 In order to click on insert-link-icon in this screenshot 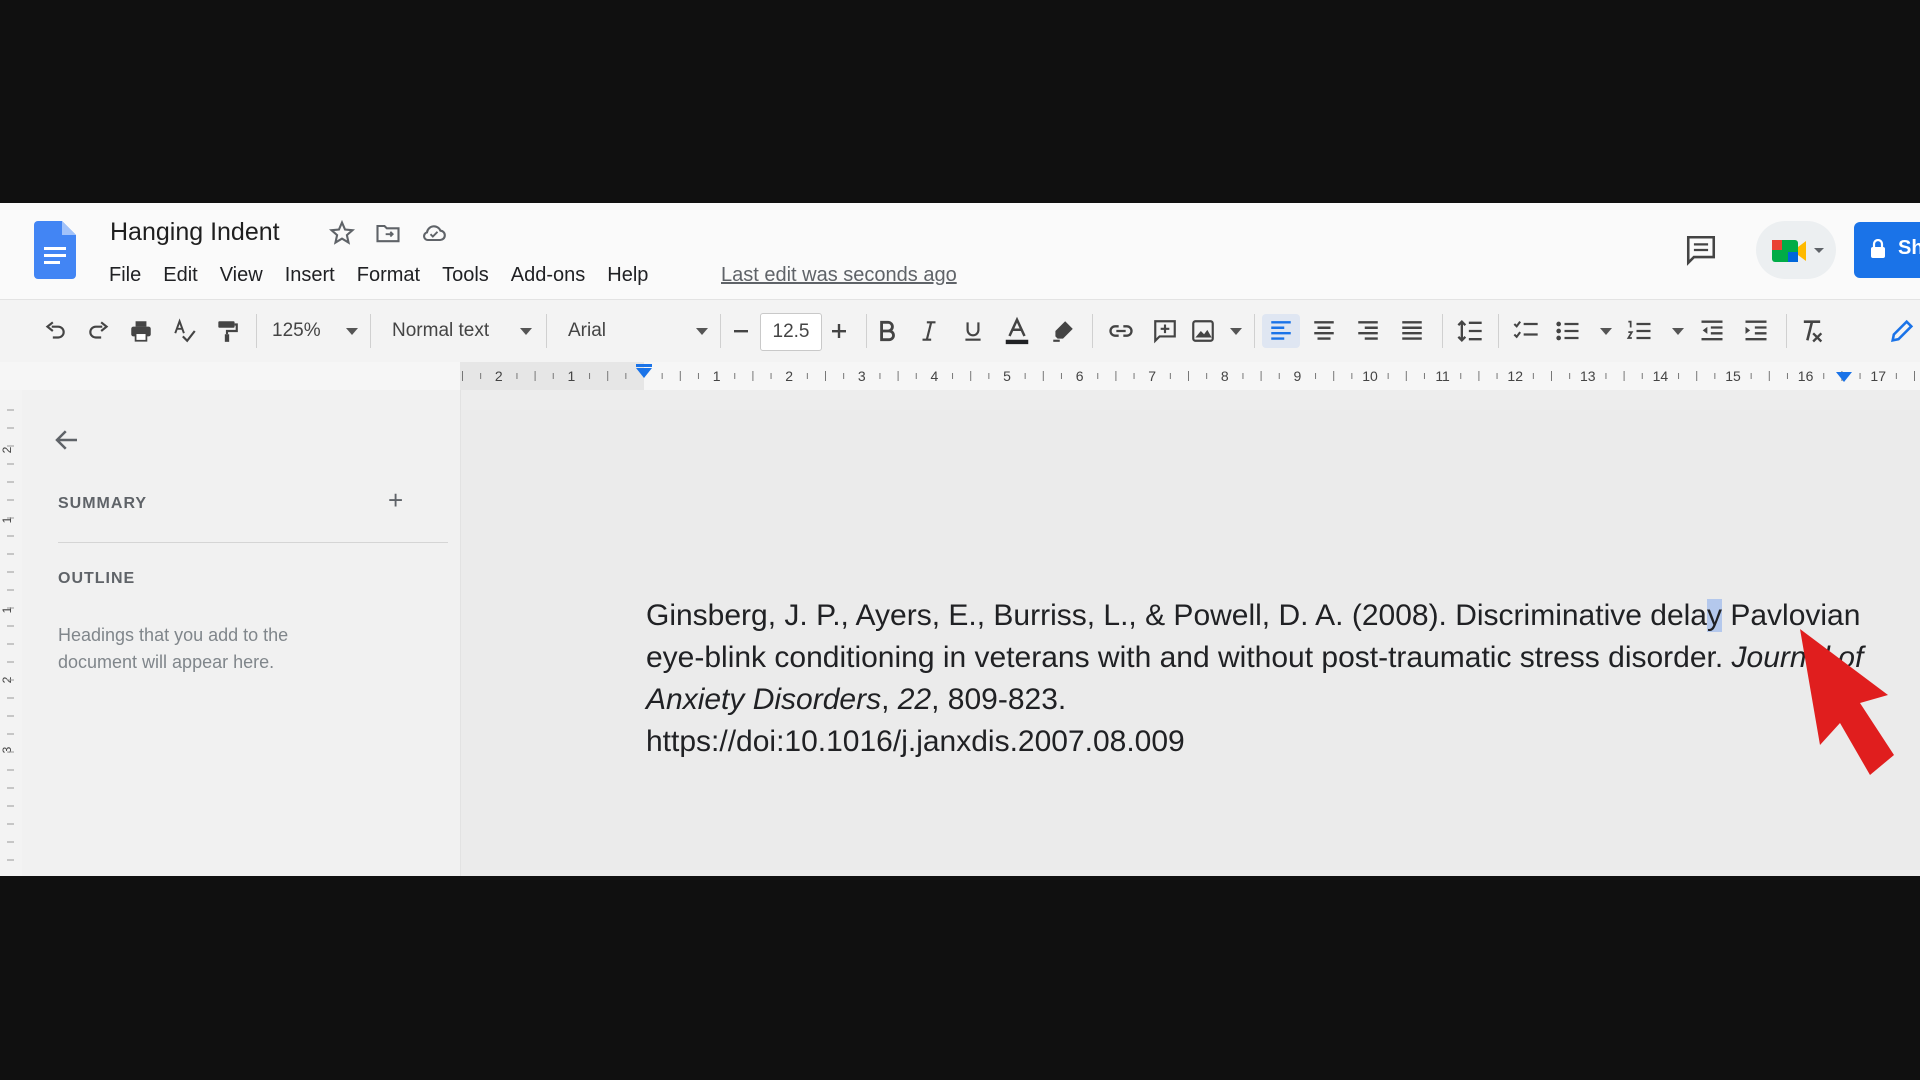, I will do `click(1121, 331)`.